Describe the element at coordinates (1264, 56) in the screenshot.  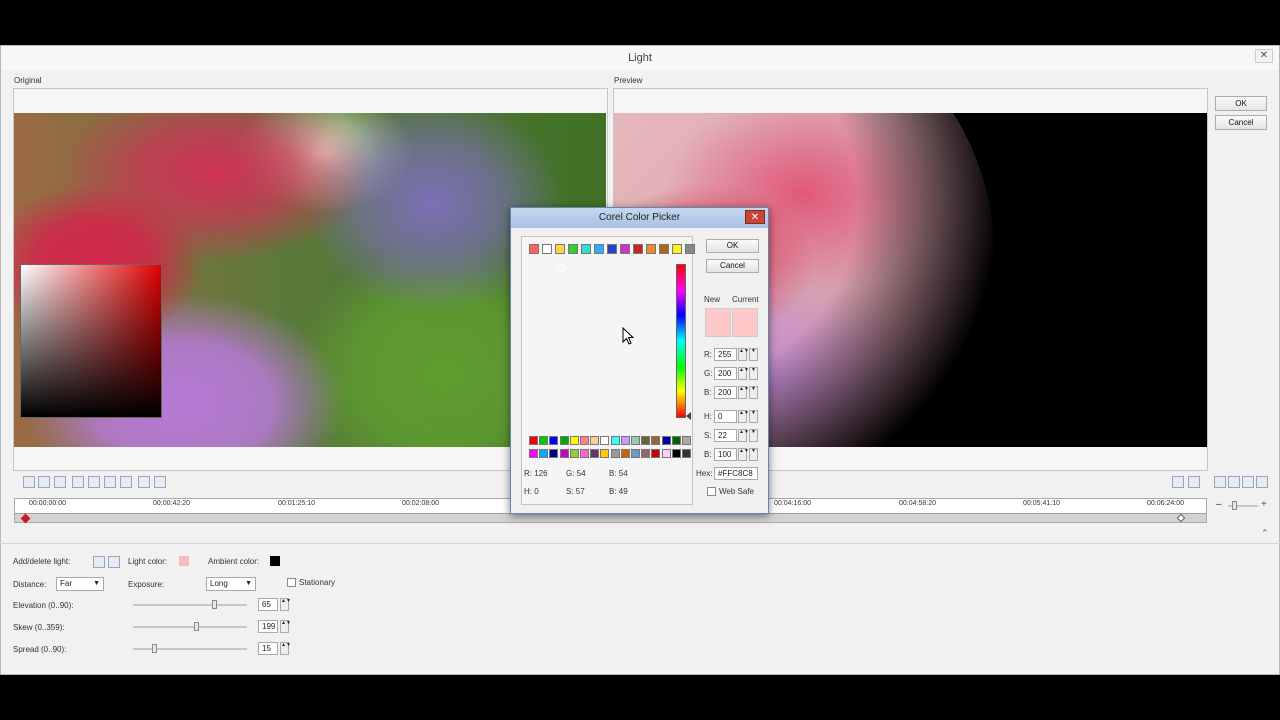
I see `window-close-button: ✕` at that location.